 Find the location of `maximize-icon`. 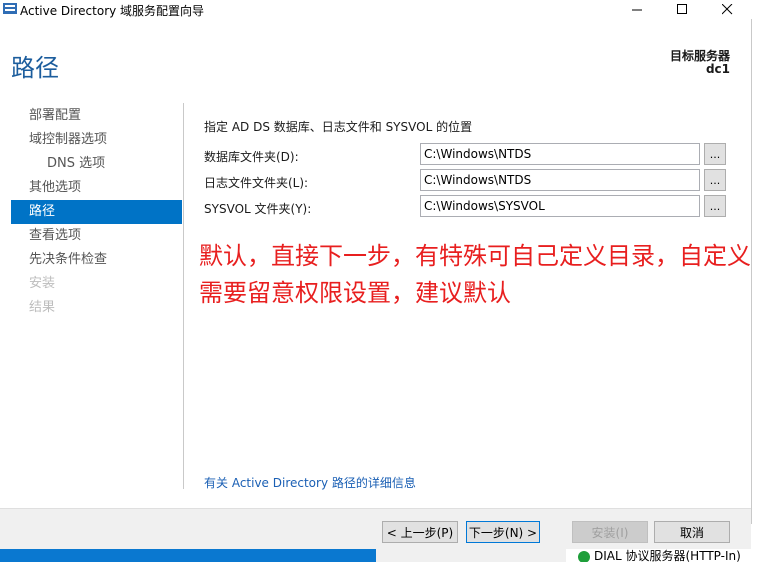

maximize-icon is located at coordinates (681, 9).